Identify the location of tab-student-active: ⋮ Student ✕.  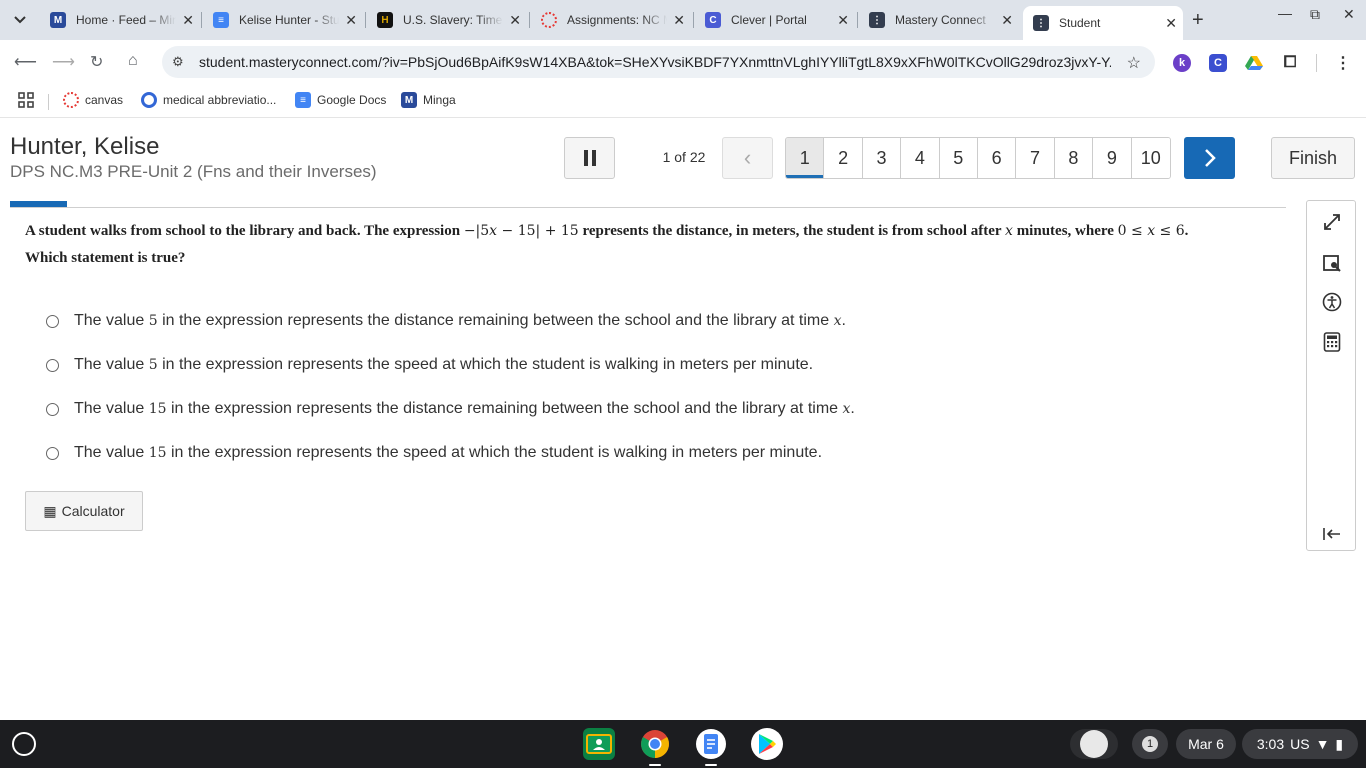
(1103, 23).